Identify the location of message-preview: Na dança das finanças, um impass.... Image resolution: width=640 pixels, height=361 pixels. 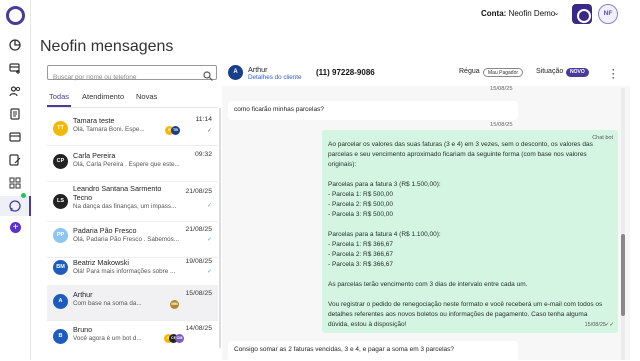
(125, 206).